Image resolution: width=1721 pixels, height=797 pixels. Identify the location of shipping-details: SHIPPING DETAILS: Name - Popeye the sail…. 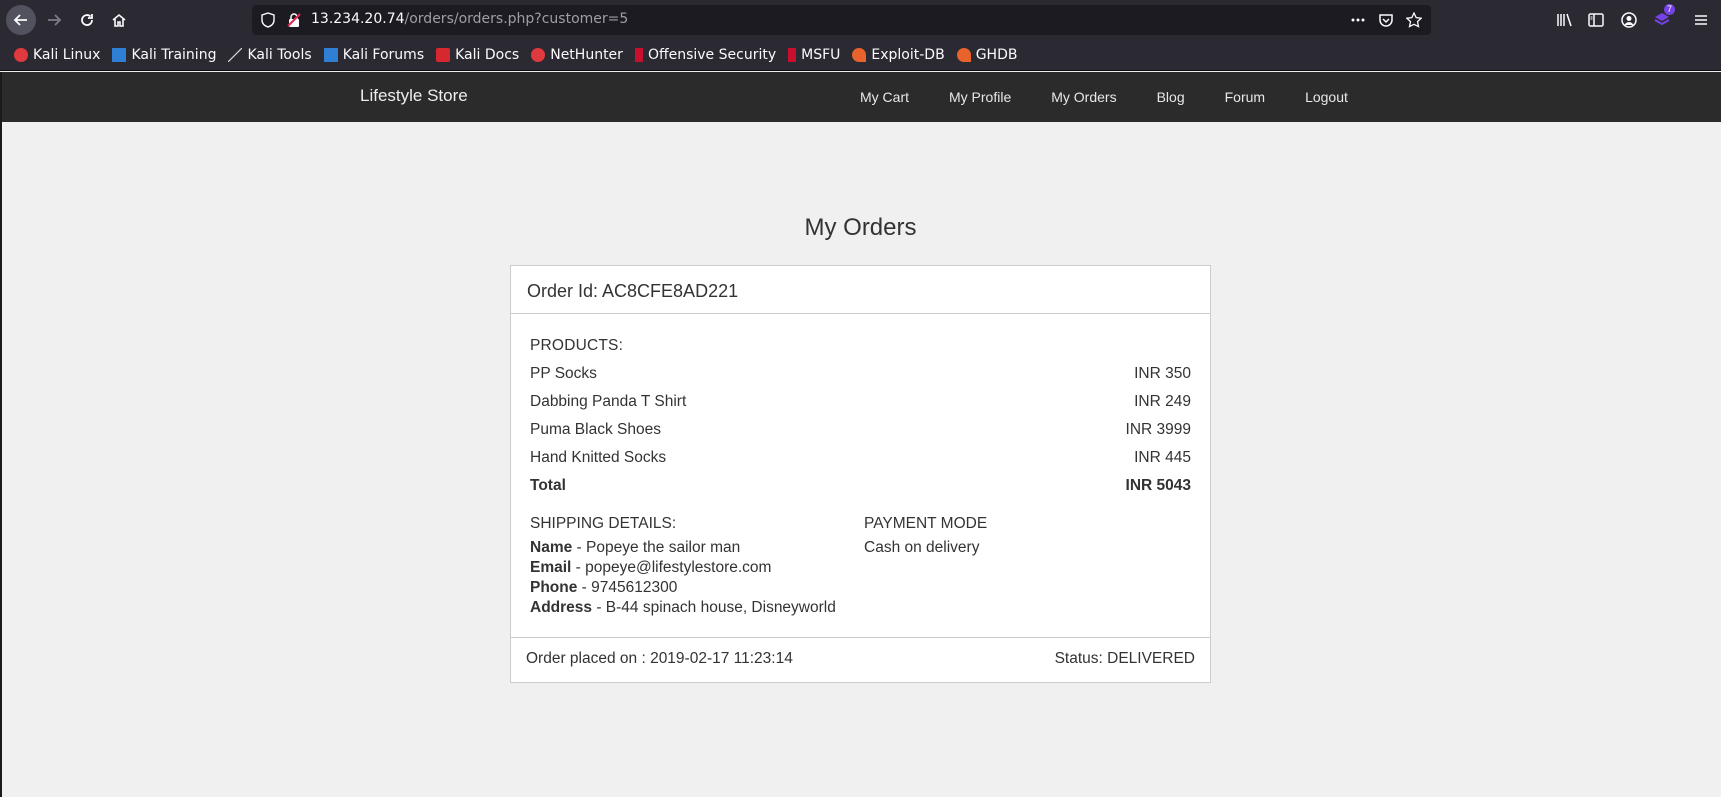
(697, 564).